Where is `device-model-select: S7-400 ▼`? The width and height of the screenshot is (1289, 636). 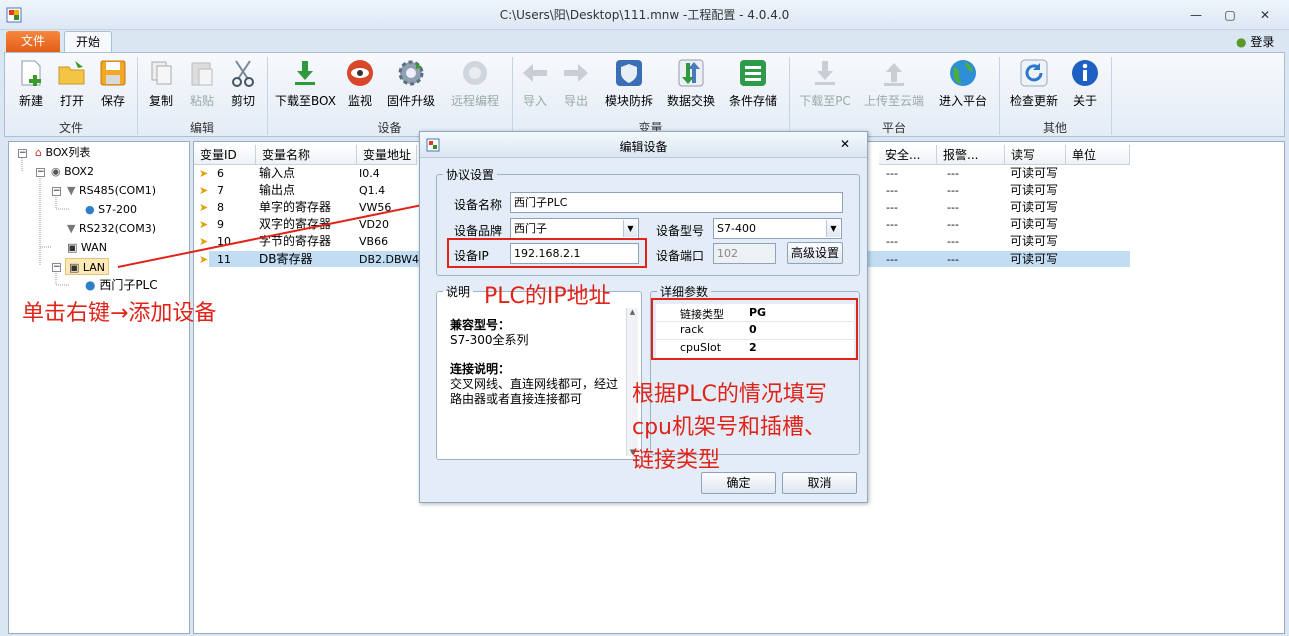 device-model-select: S7-400 ▼ is located at coordinates (777, 228).